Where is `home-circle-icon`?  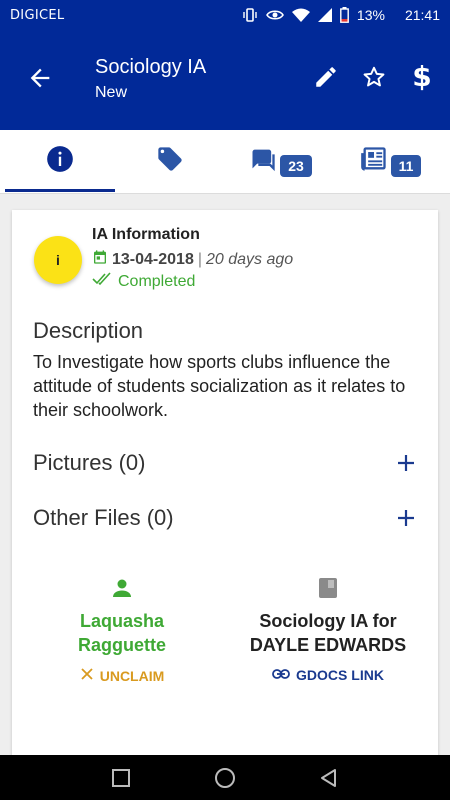
home-circle-icon is located at coordinates (225, 778).